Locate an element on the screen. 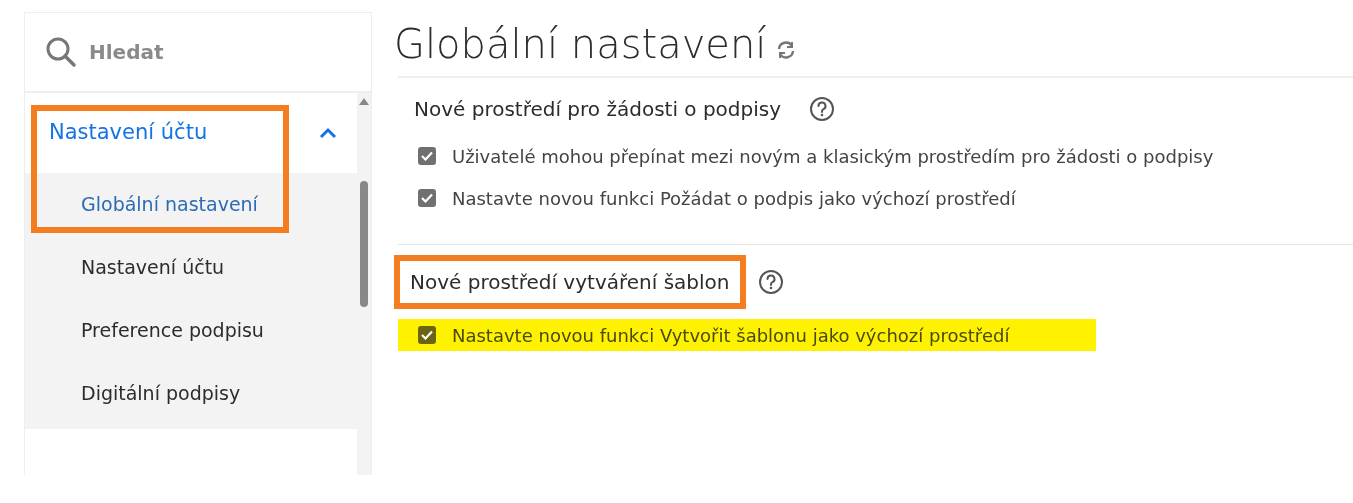 The width and height of the screenshot is (1353, 503). search-icon is located at coordinates (61, 52).